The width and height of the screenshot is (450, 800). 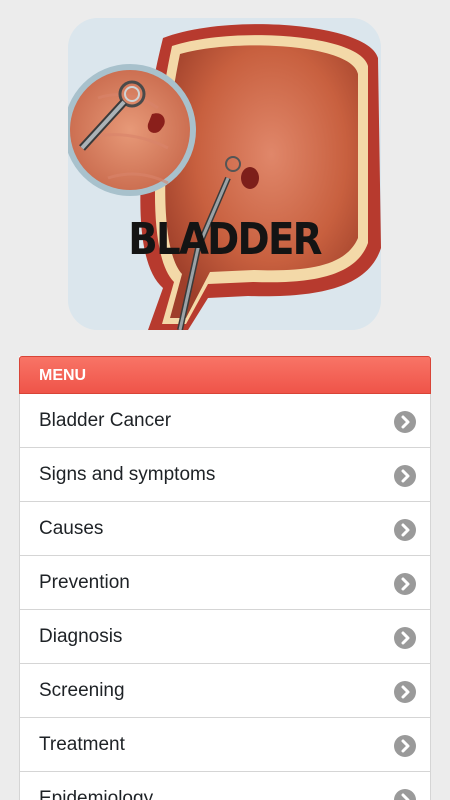 What do you see at coordinates (225, 745) in the screenshot?
I see `menu-item-treatment: Treatment` at bounding box center [225, 745].